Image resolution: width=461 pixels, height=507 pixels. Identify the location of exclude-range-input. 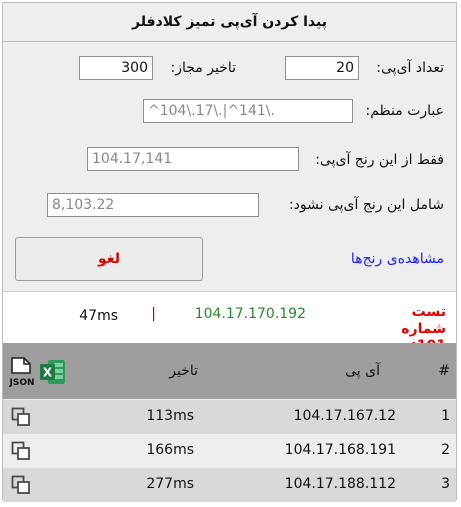
(153, 205).